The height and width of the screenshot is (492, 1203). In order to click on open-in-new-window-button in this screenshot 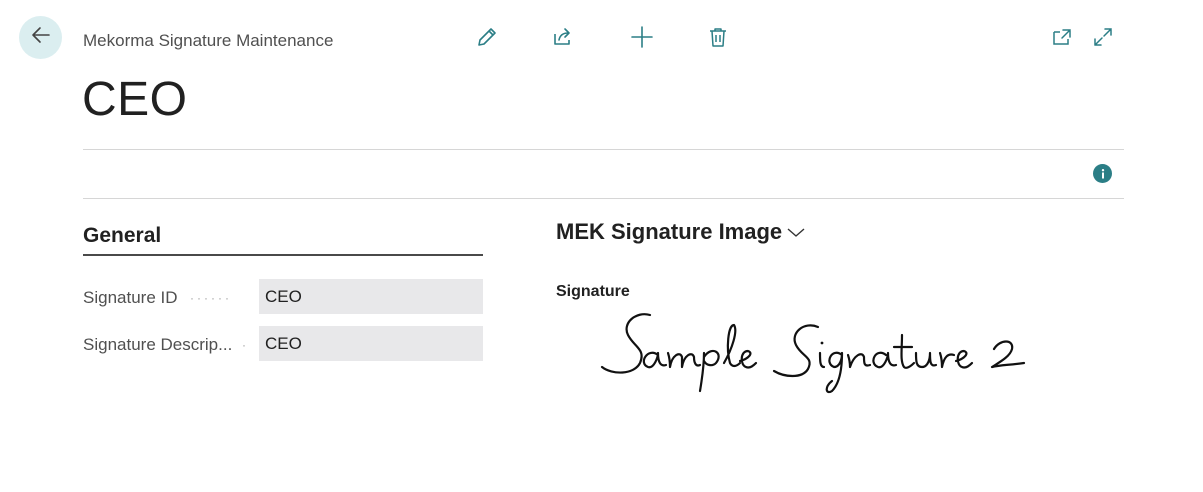, I will do `click(1062, 39)`.